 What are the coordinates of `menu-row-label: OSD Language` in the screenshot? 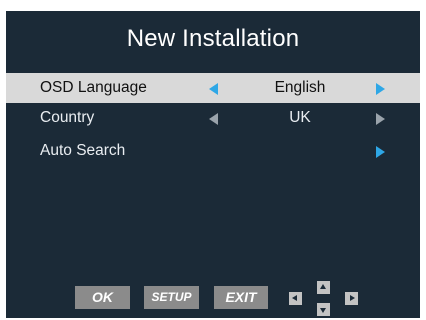 It's located at (93, 87).